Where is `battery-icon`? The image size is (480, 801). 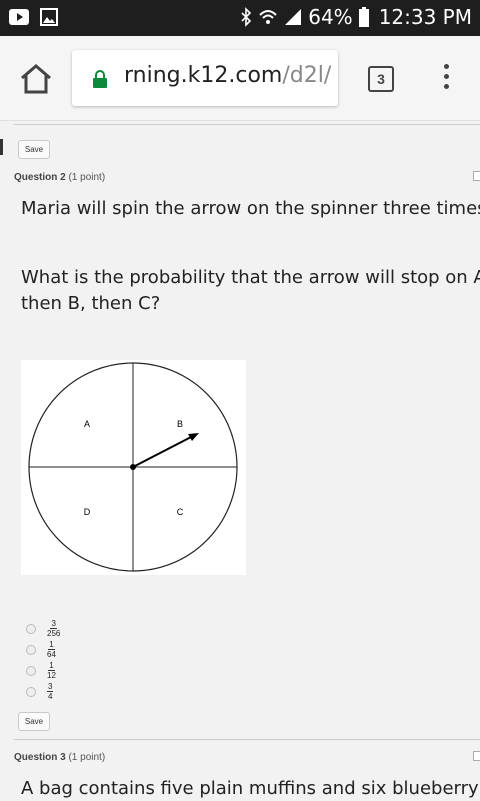
battery-icon is located at coordinates (363, 17).